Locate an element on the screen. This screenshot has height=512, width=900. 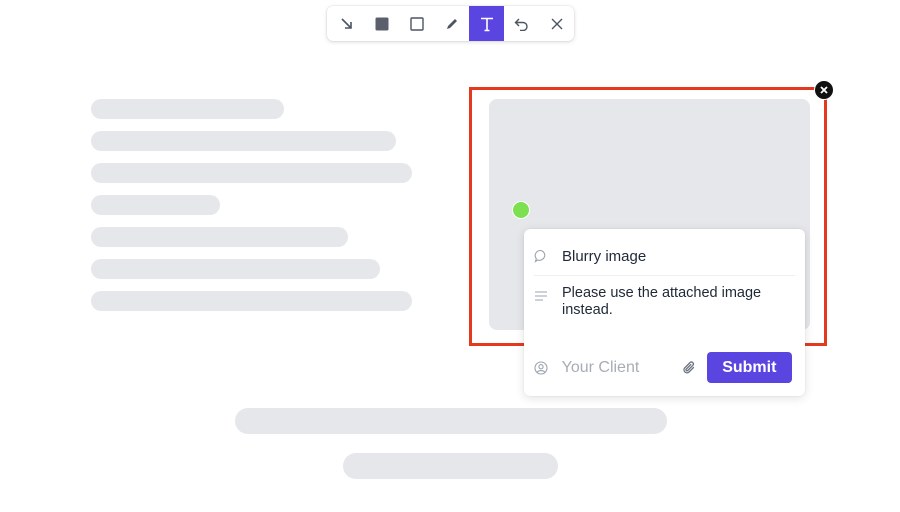
comment-pin is located at coordinates (521, 210).